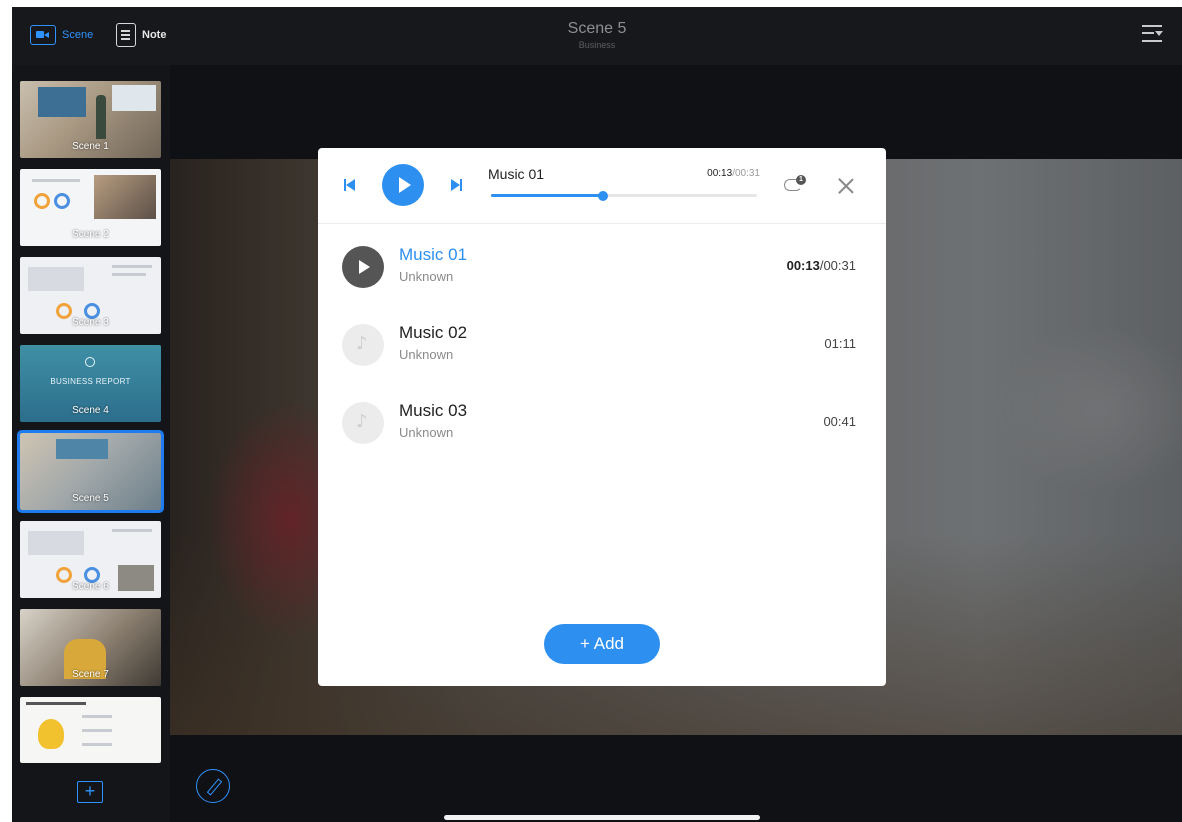 The image size is (1182, 822). I want to click on track-row-2: ♪ Music 02 Unknown 01:11, so click(602, 346).